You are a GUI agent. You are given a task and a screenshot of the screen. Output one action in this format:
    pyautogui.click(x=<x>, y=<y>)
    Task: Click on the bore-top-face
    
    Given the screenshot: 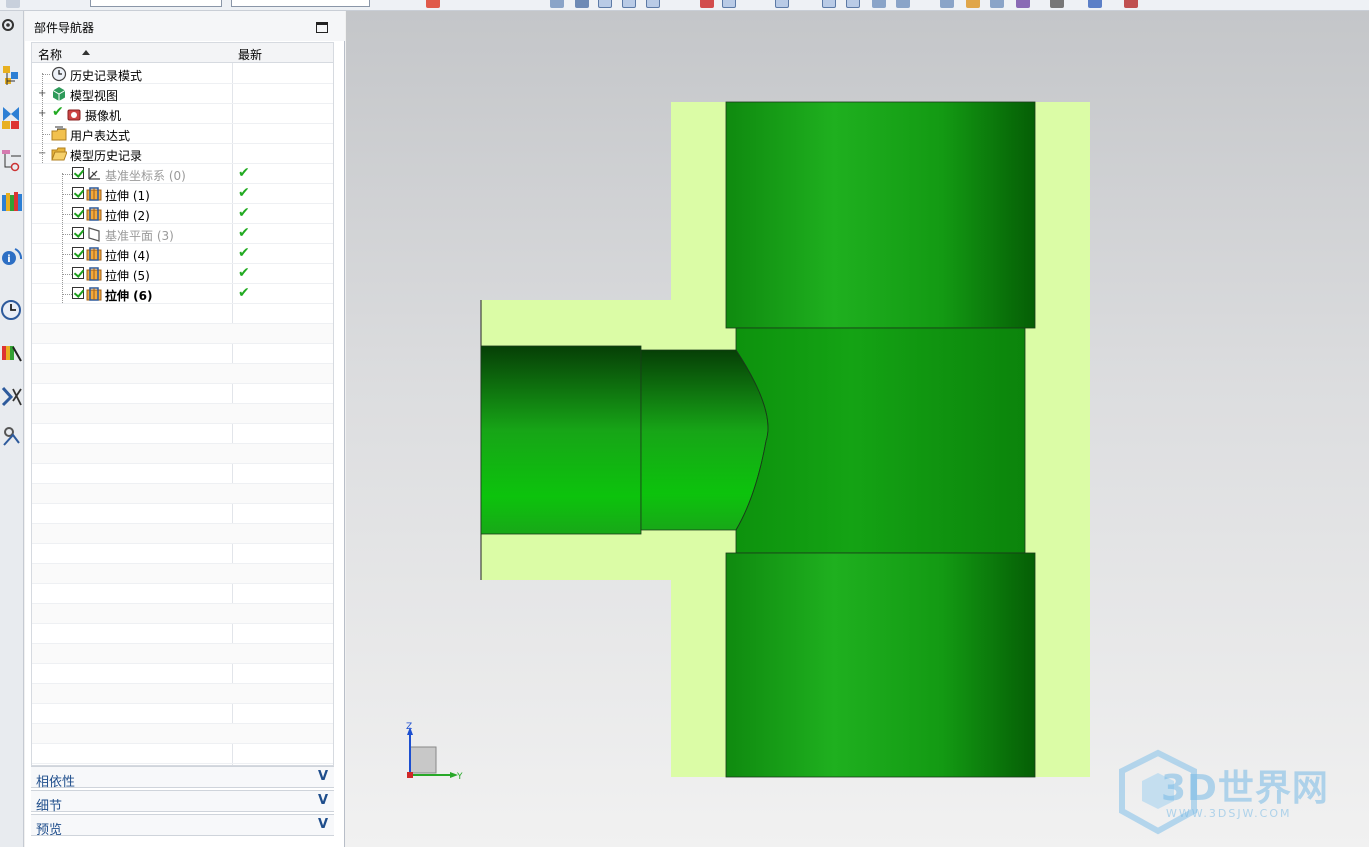 What is the action you would take?
    pyautogui.click(x=880, y=215)
    